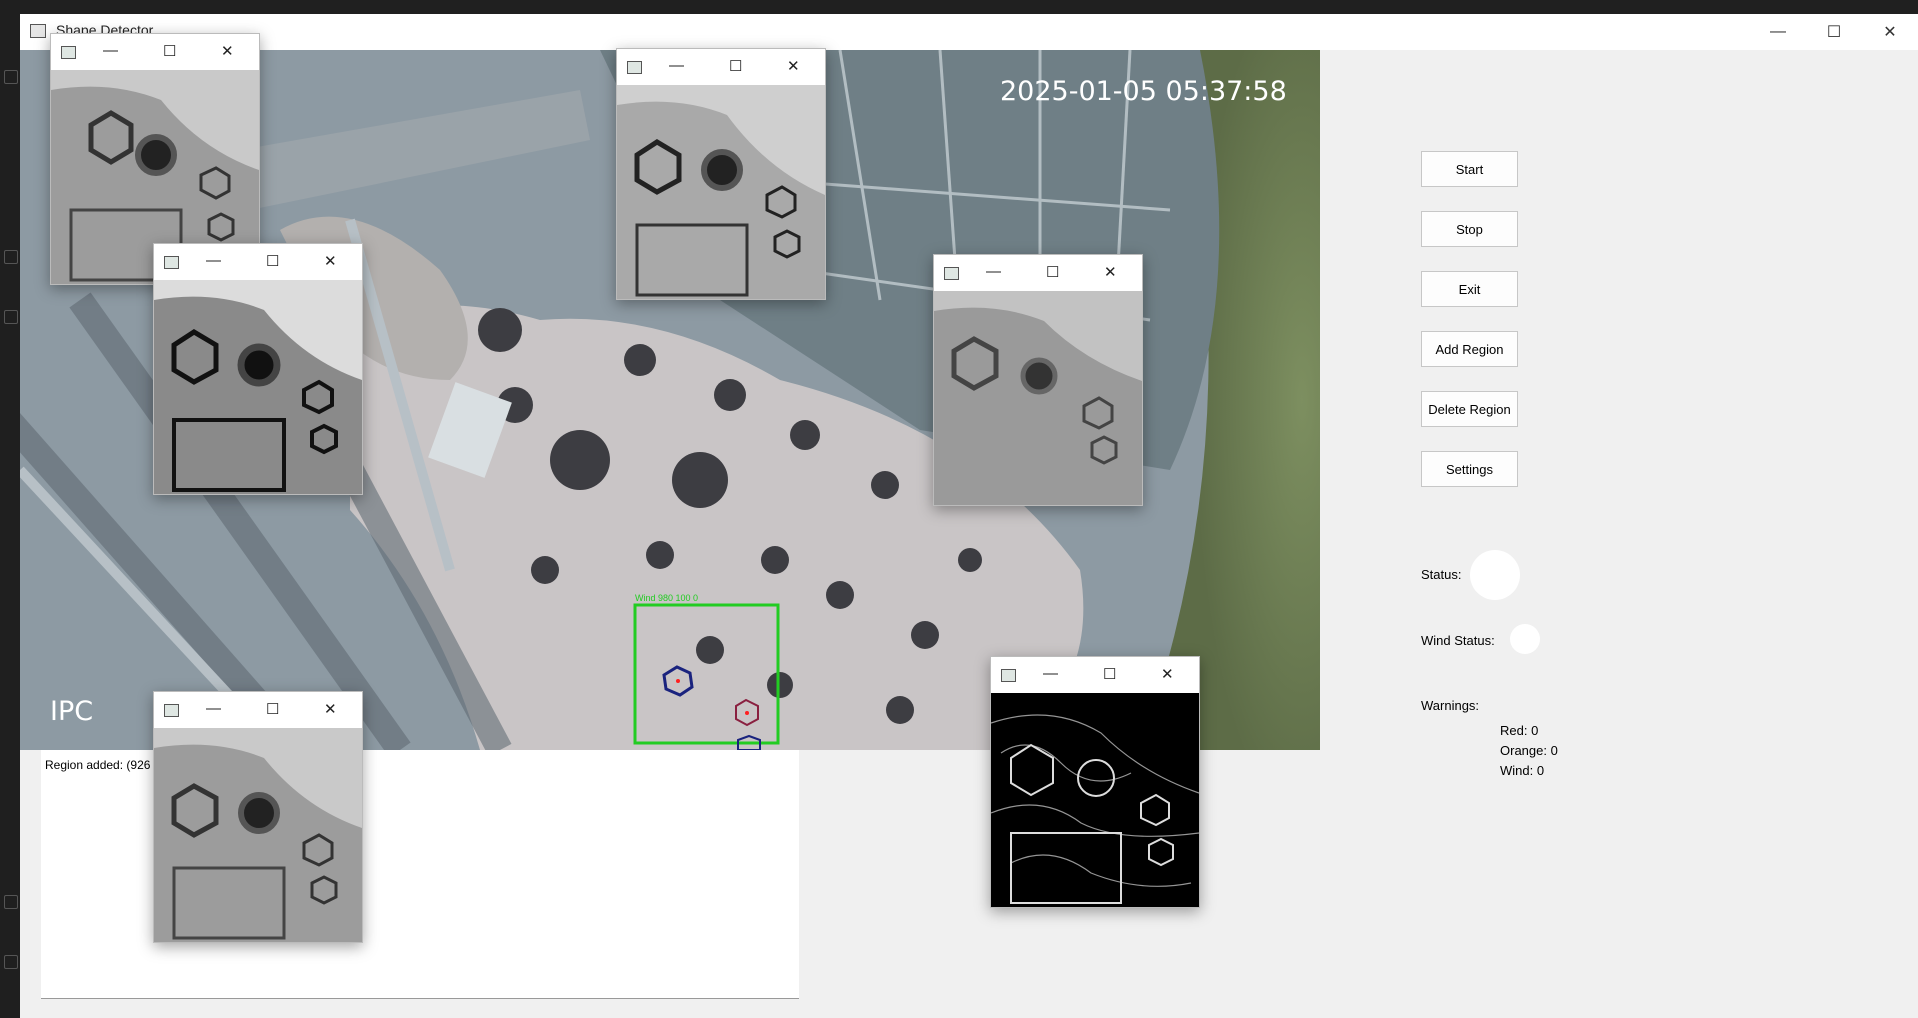  What do you see at coordinates (1525, 639) in the screenshot?
I see `wind-status-indicator` at bounding box center [1525, 639].